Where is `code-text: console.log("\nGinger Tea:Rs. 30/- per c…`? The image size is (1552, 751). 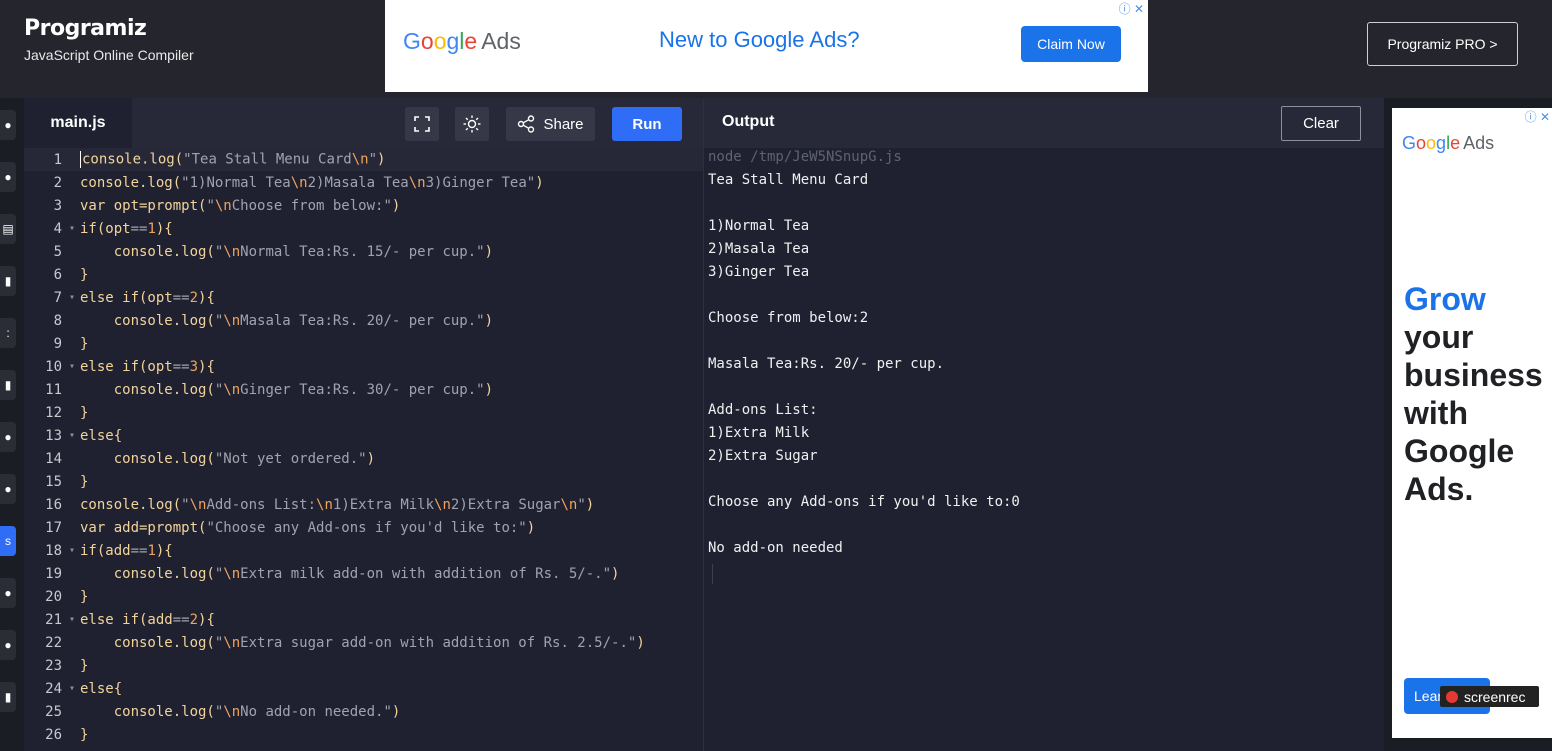 code-text: console.log("\nGinger Tea:Rs. 30/- per c… is located at coordinates (286, 390).